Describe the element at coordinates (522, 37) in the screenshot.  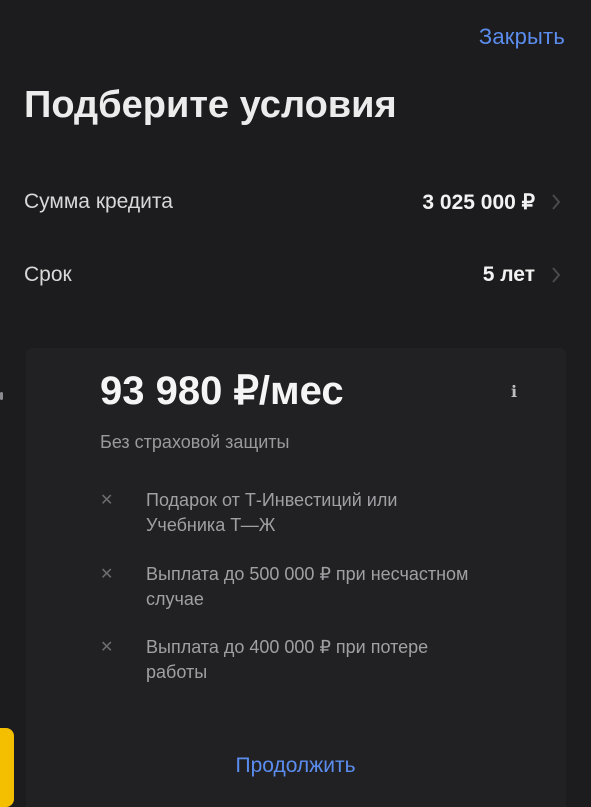
I see `close-link: Закрыть` at that location.